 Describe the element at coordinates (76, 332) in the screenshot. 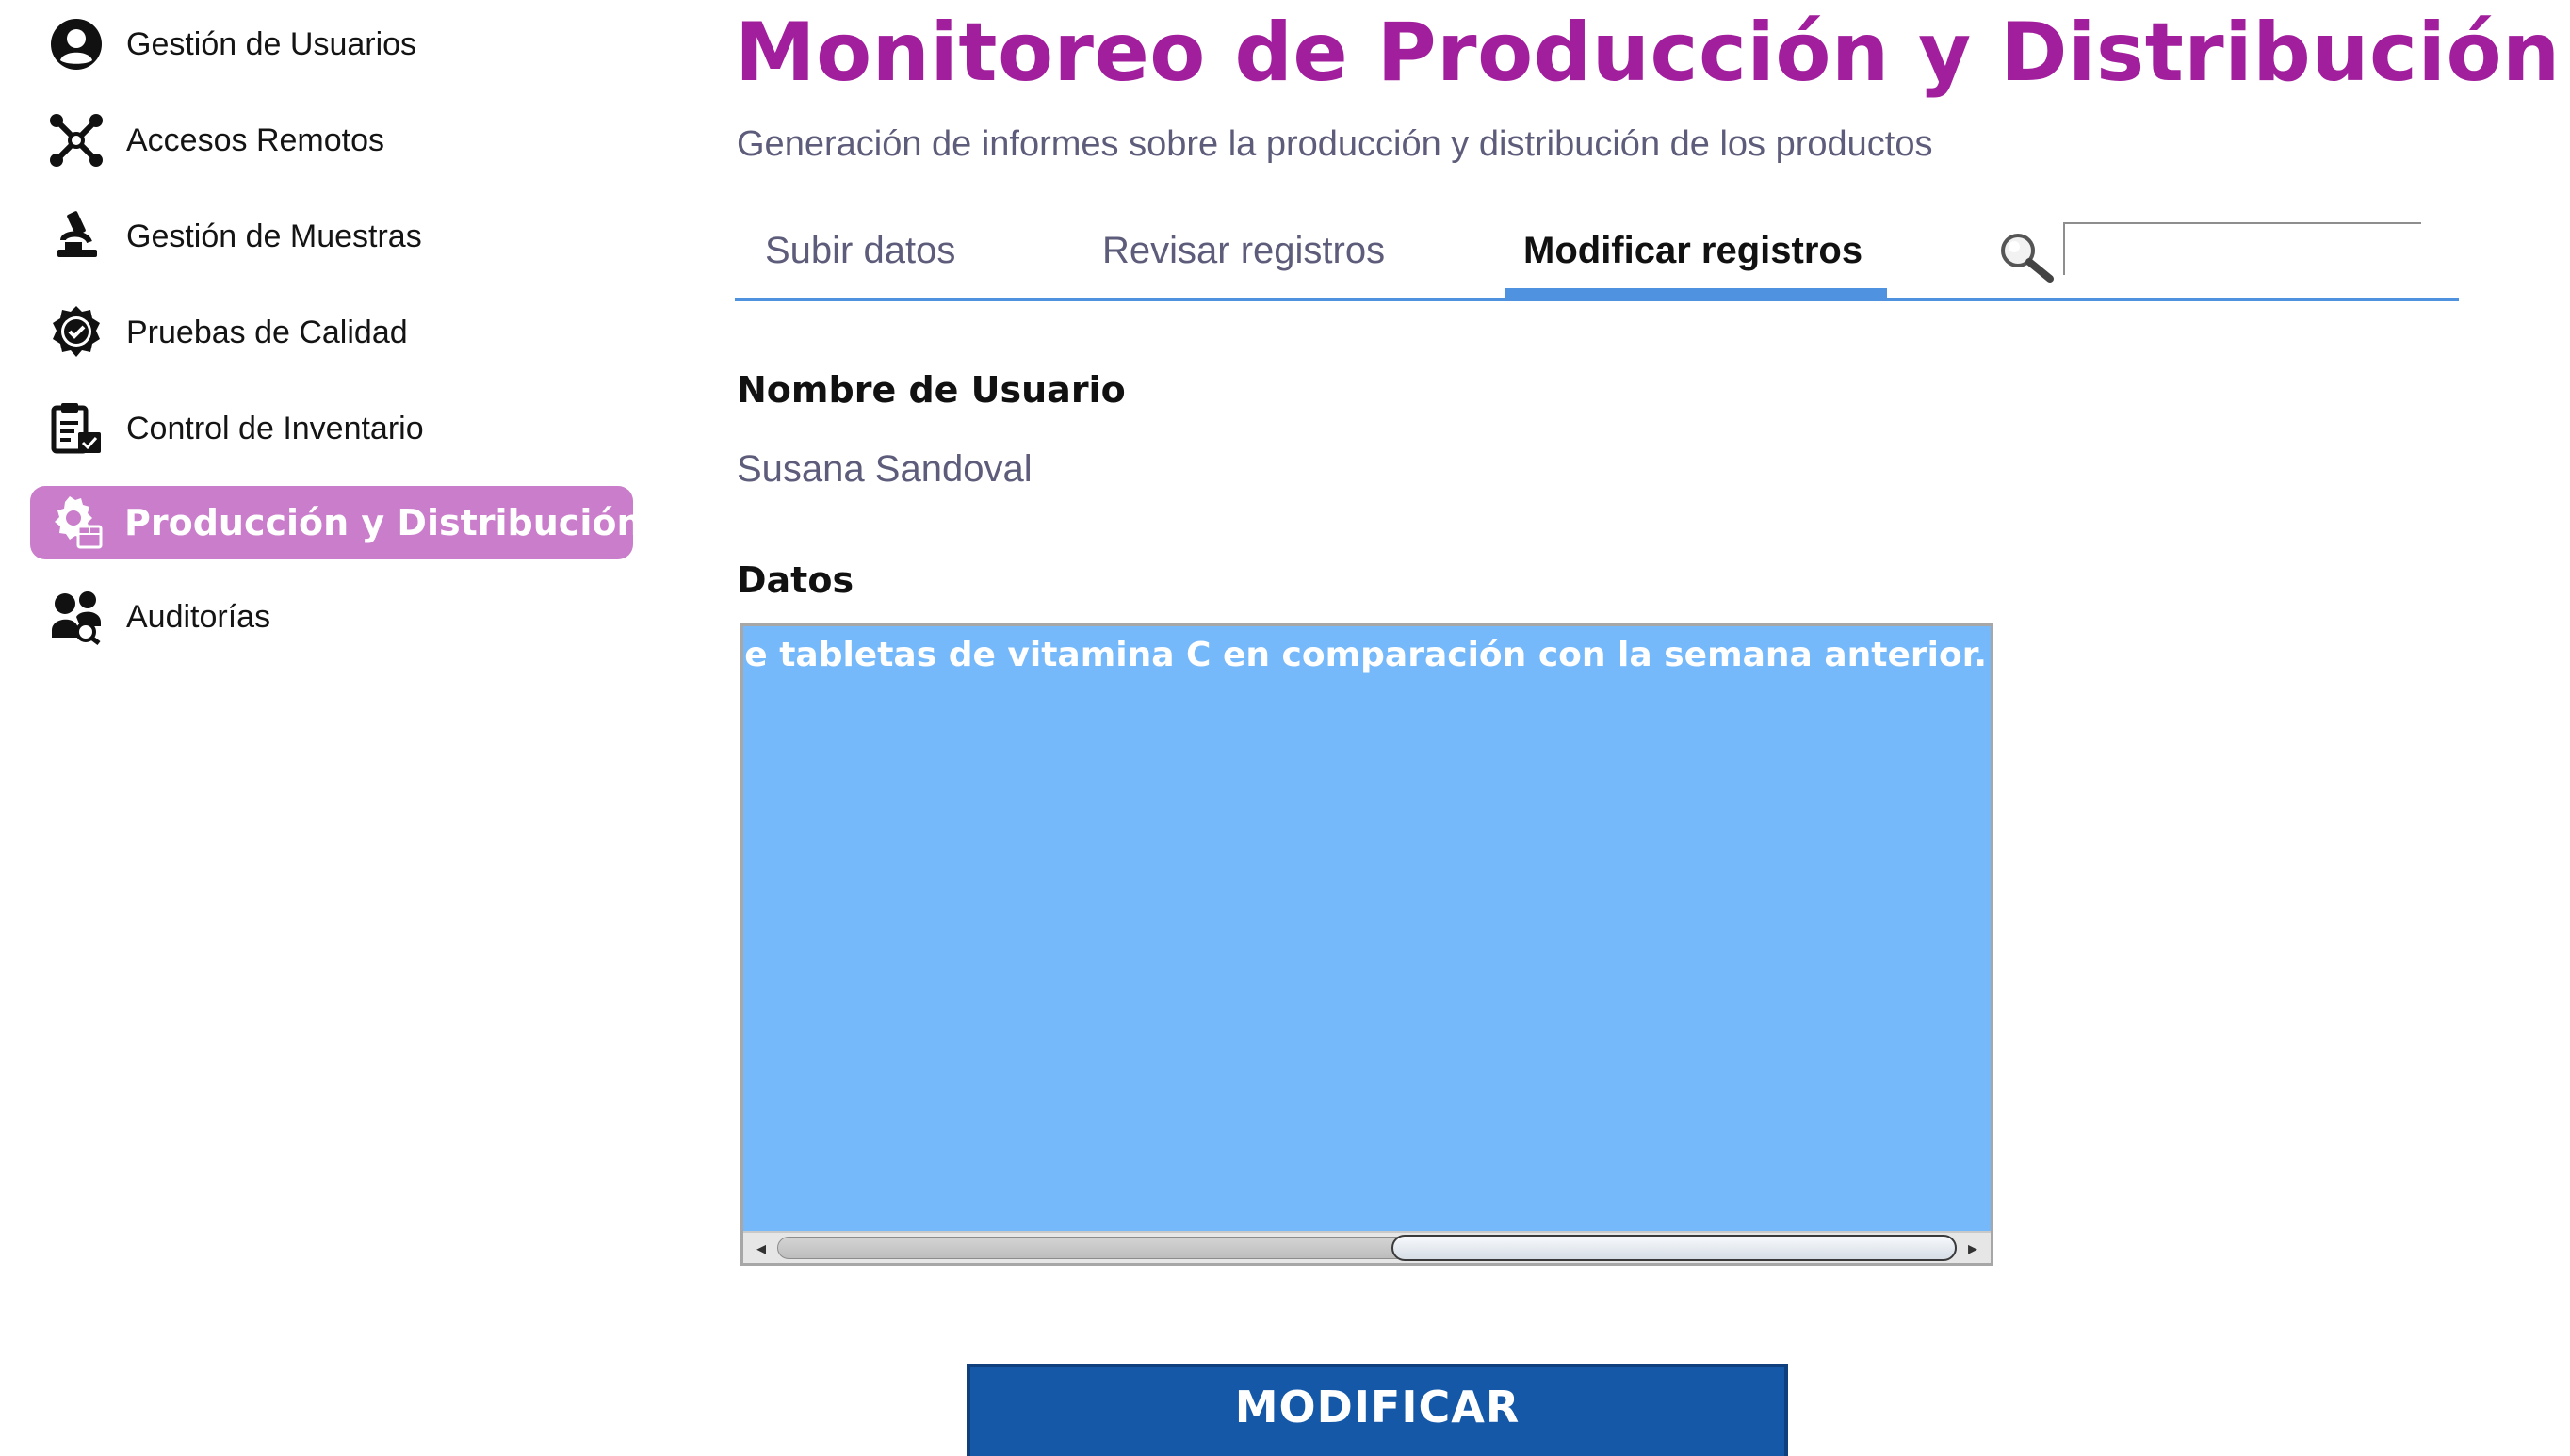

I see `quality-badge-icon` at that location.